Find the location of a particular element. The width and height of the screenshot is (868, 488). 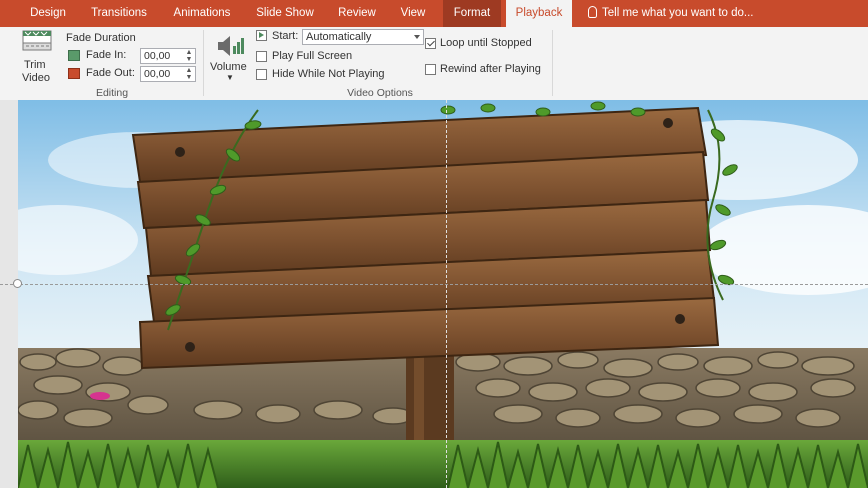

tab-review: Review is located at coordinates (357, 13).